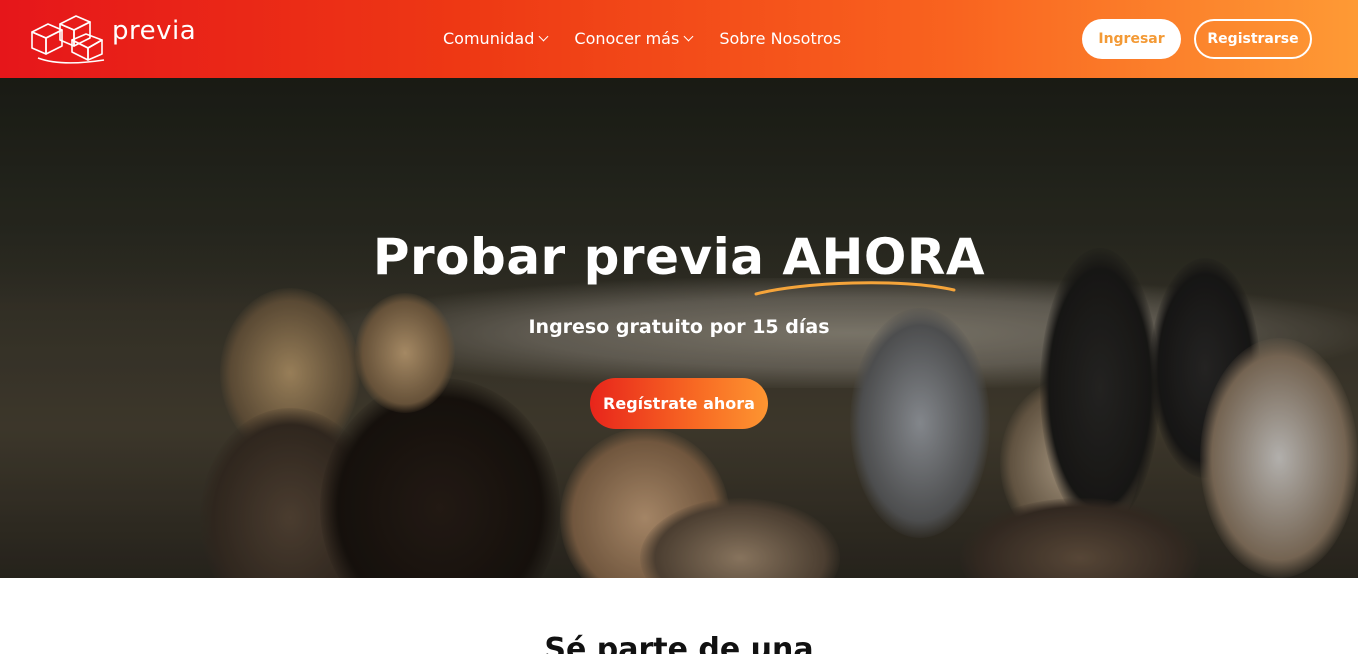 Image resolution: width=1358 pixels, height=654 pixels. What do you see at coordinates (679, 643) in the screenshot?
I see `section-heading: Sé parte de una` at bounding box center [679, 643].